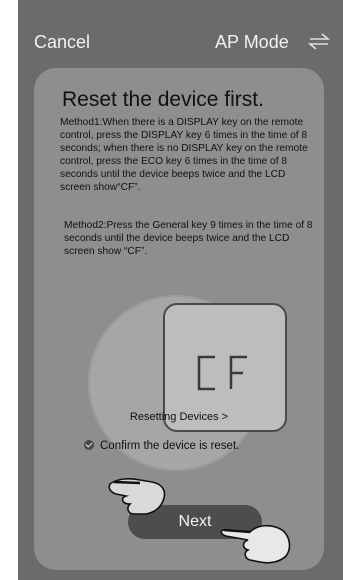  Describe the element at coordinates (179, 417) in the screenshot. I see `resetting-devices-link: Resetting Devices >` at that location.